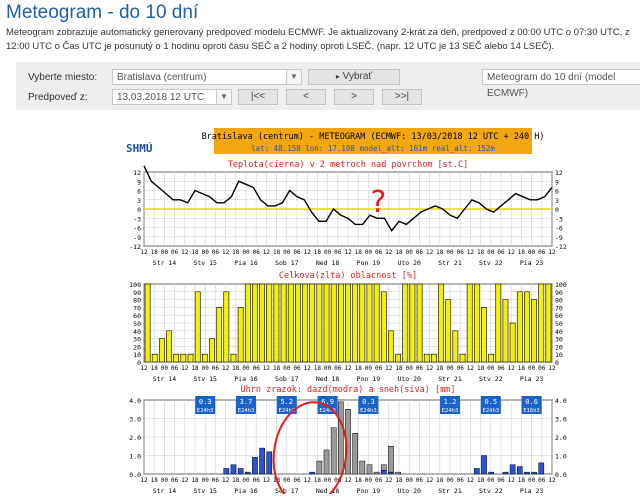 This screenshot has width=640, height=499. Describe the element at coordinates (368, 402) in the screenshot. I see `precip-total-value: 0.3` at that location.